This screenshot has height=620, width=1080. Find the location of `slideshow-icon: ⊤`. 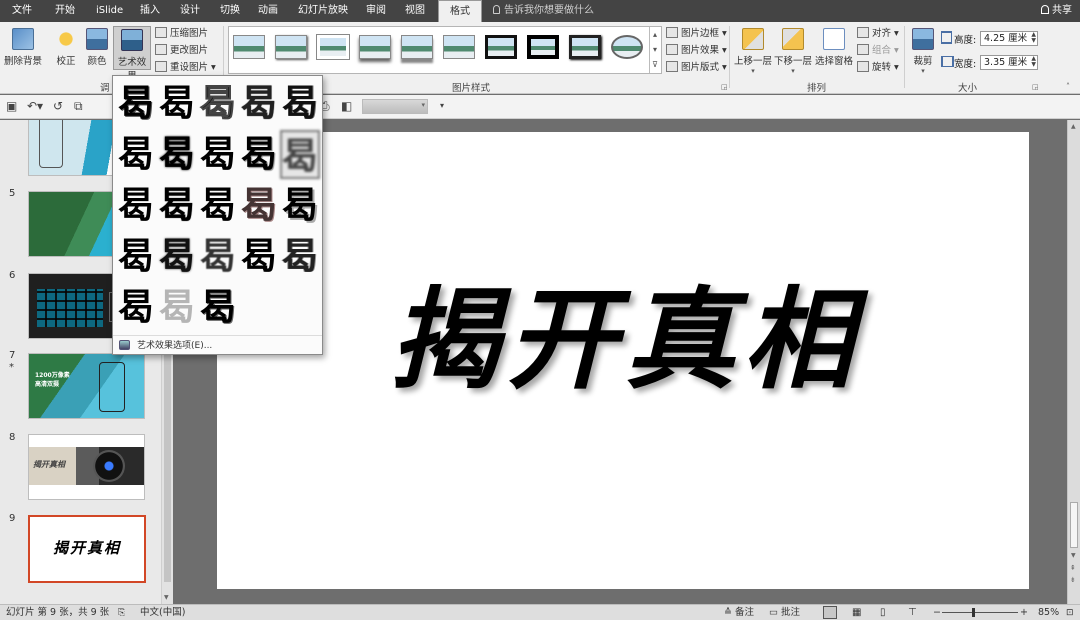

slideshow-icon: ⊤ is located at coordinates (912, 612).